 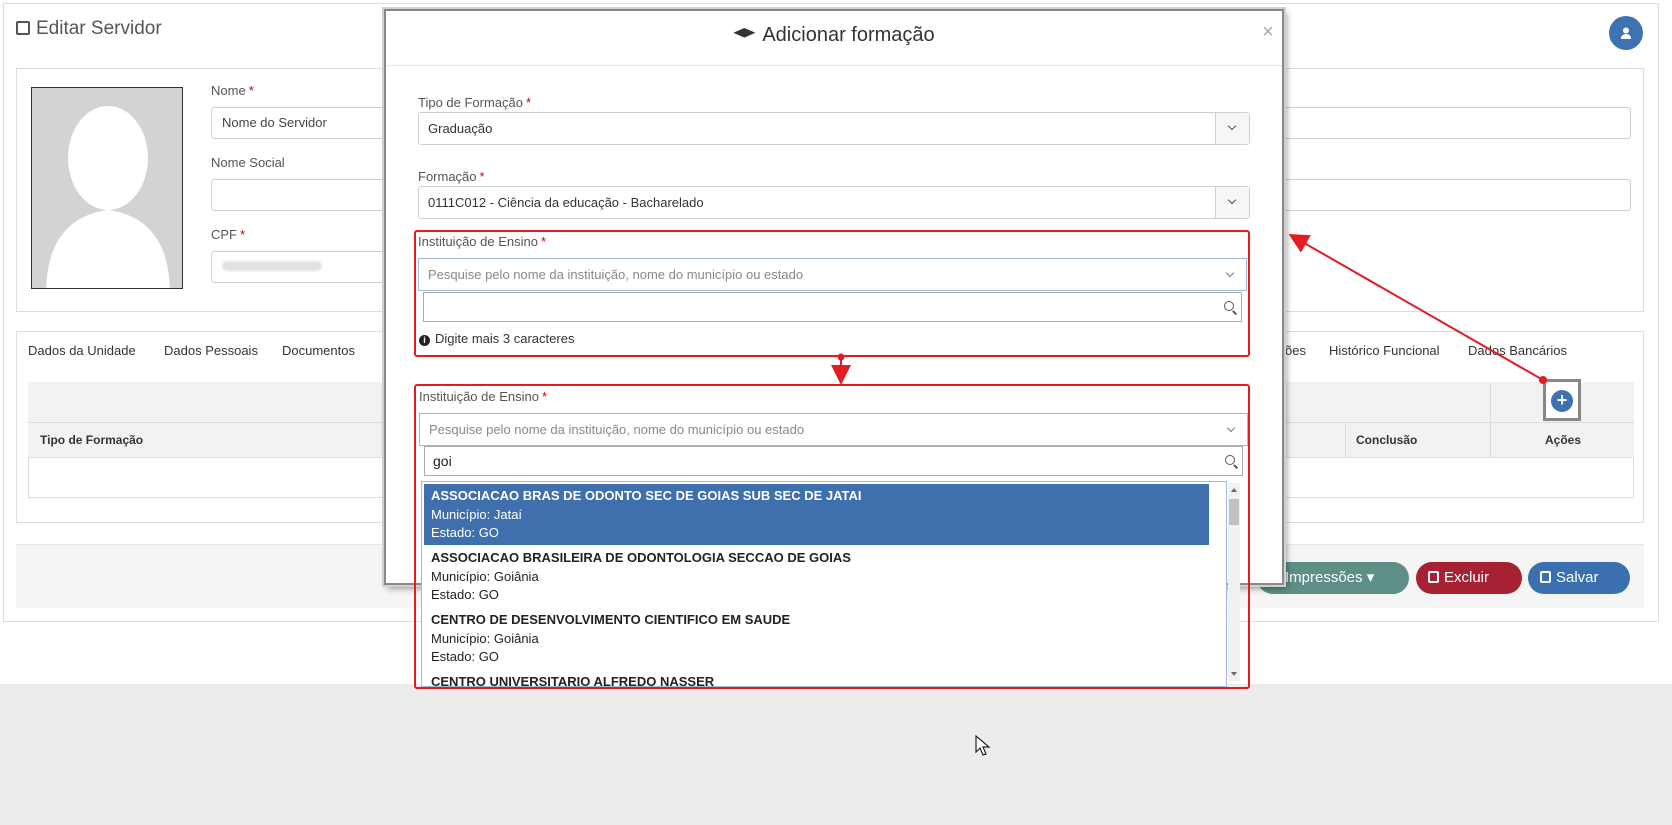 I want to click on user-icon, so click(x=1626, y=33).